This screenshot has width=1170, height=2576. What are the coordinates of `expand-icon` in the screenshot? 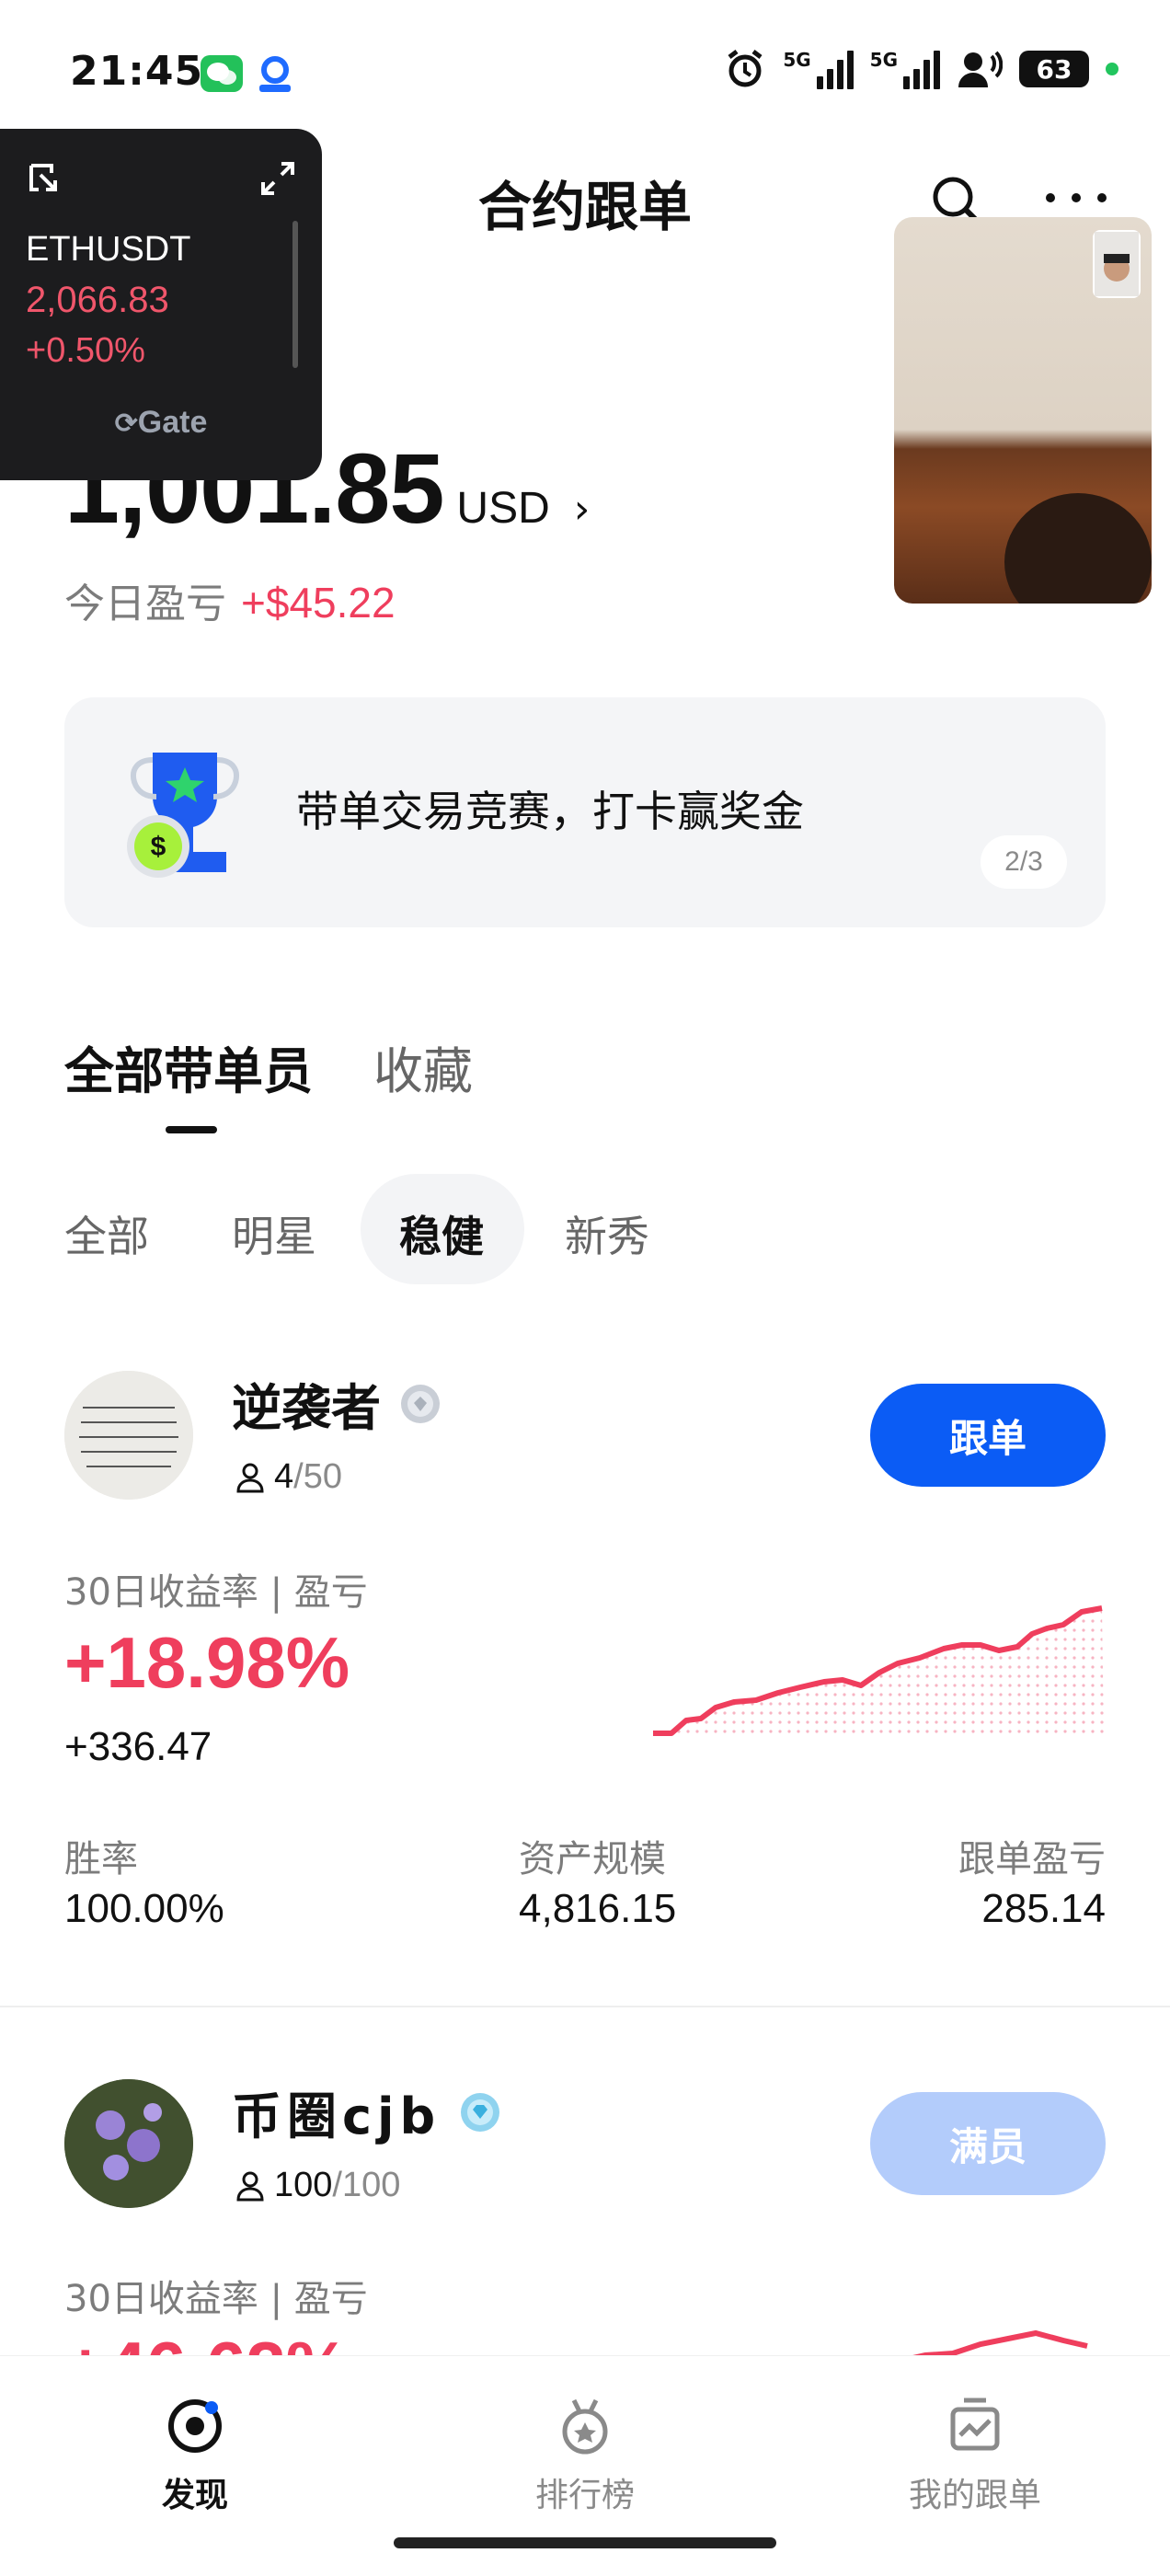 It's located at (277, 178).